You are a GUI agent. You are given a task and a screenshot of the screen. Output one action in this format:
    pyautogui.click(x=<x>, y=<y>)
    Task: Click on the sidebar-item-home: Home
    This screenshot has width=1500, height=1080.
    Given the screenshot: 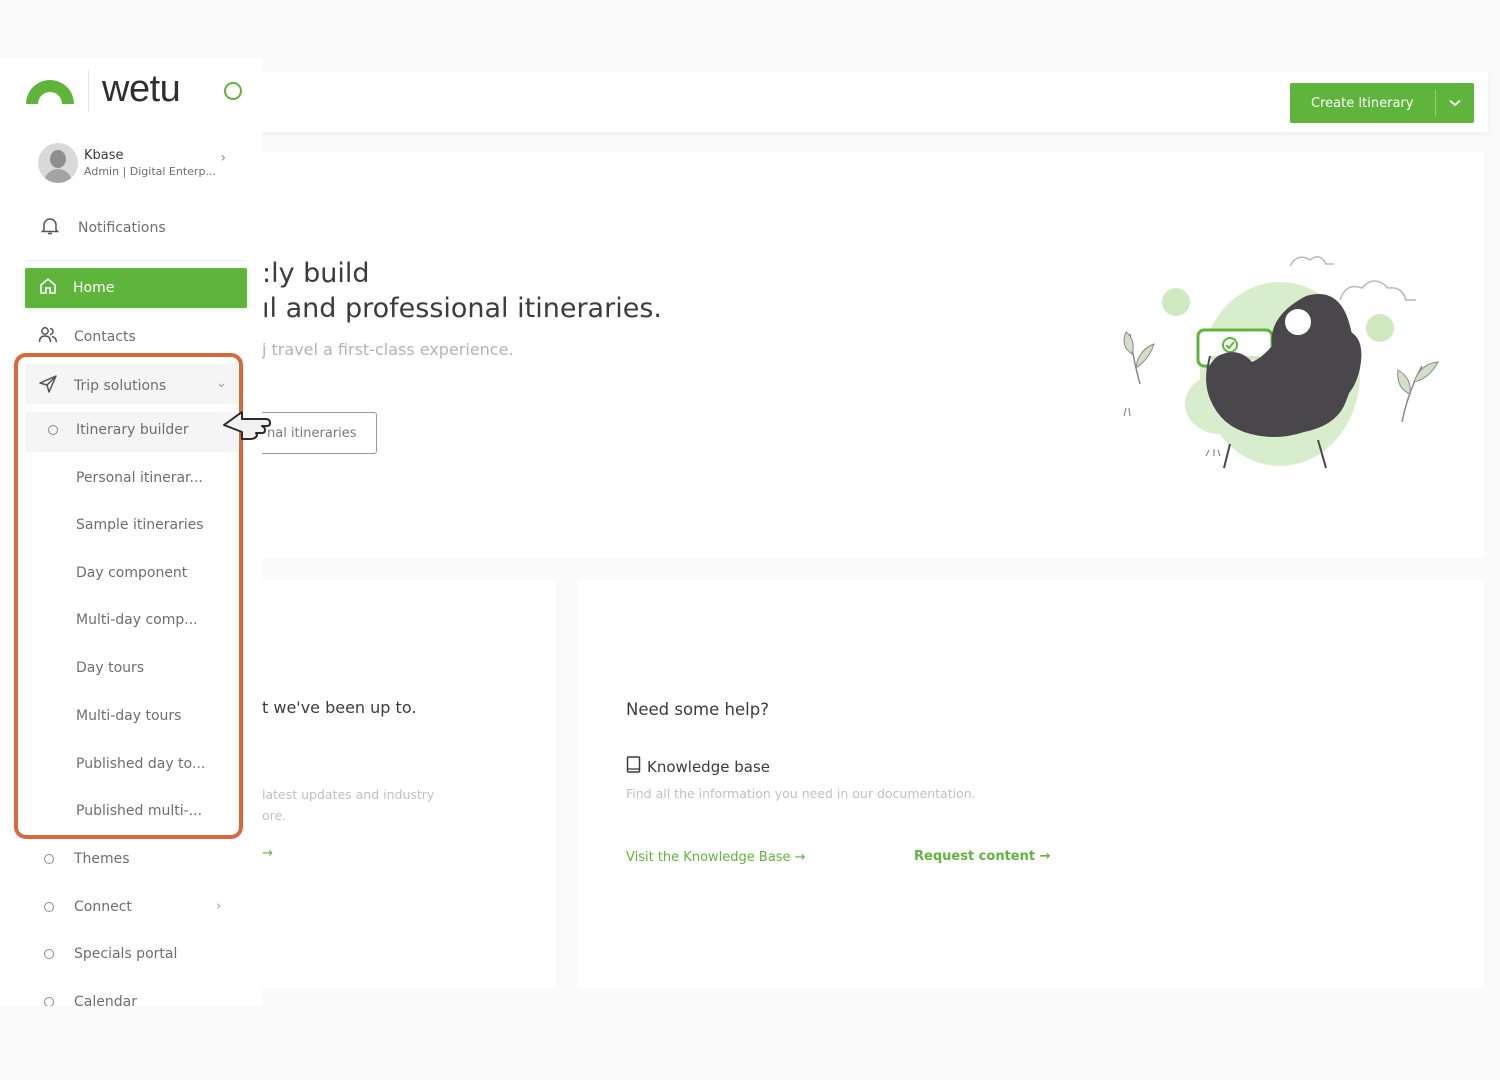 What is the action you would take?
    pyautogui.click(x=136, y=288)
    